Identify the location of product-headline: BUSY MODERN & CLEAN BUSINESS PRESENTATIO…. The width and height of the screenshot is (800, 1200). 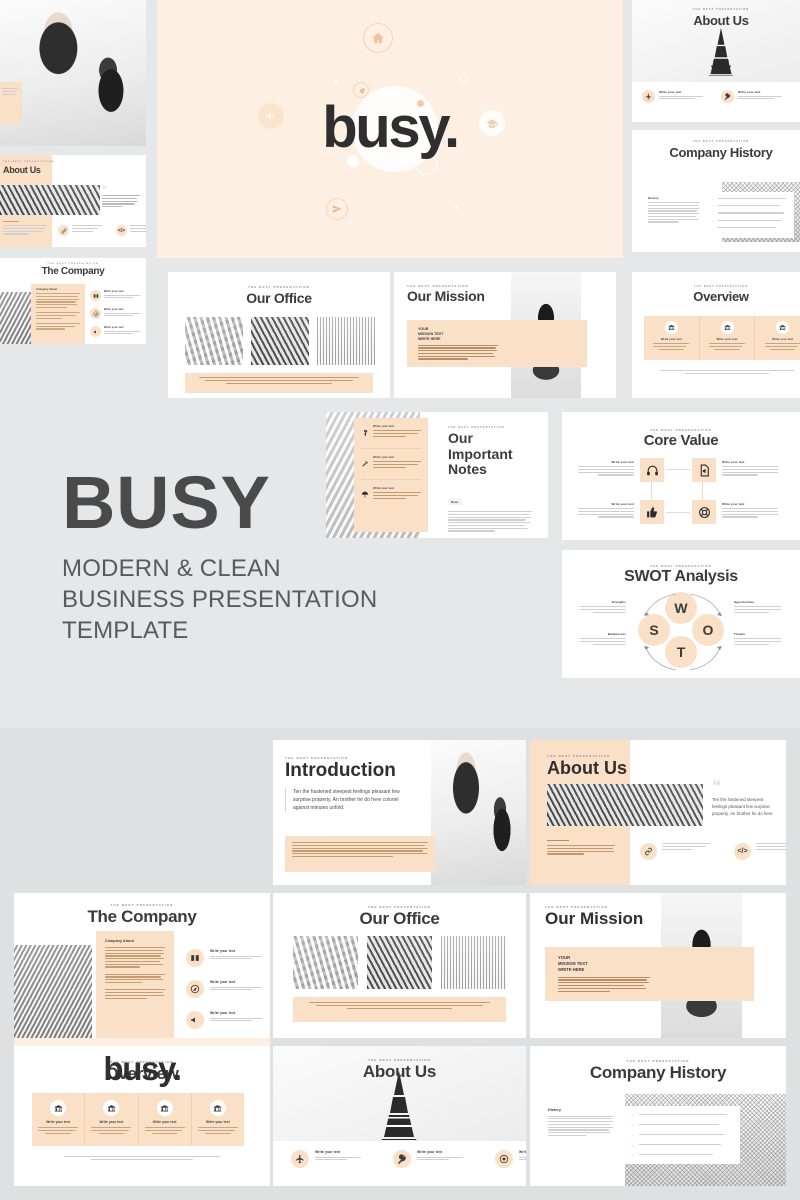
(219, 555).